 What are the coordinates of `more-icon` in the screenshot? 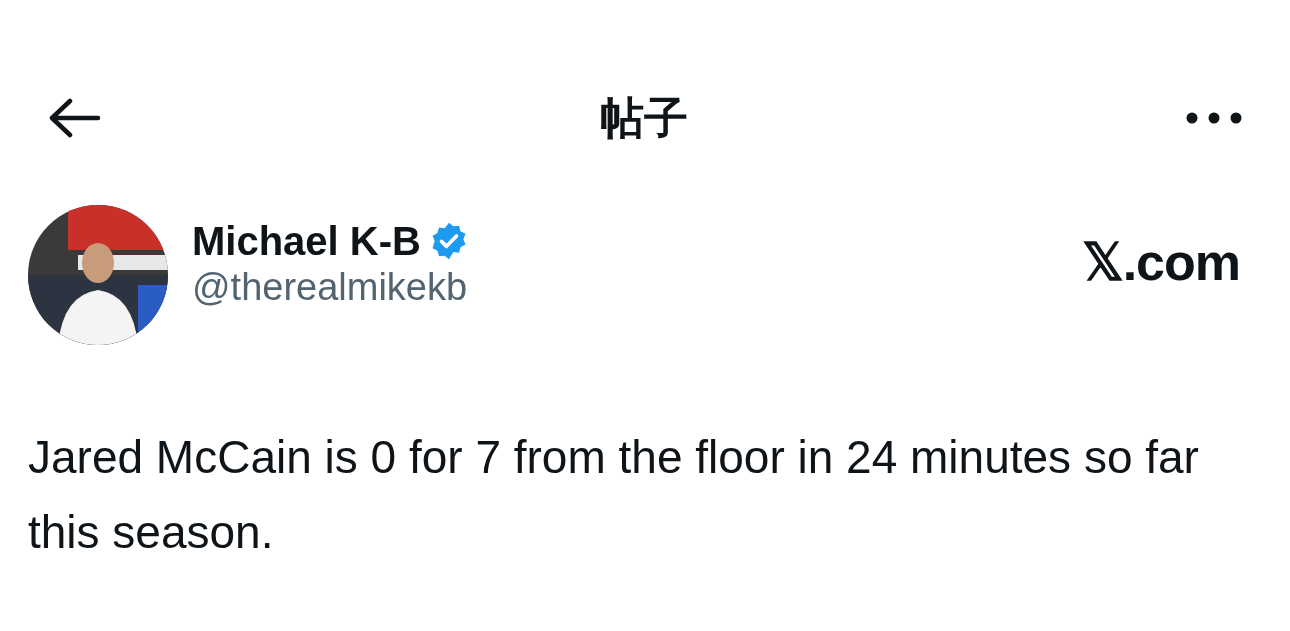 It's located at (1214, 118).